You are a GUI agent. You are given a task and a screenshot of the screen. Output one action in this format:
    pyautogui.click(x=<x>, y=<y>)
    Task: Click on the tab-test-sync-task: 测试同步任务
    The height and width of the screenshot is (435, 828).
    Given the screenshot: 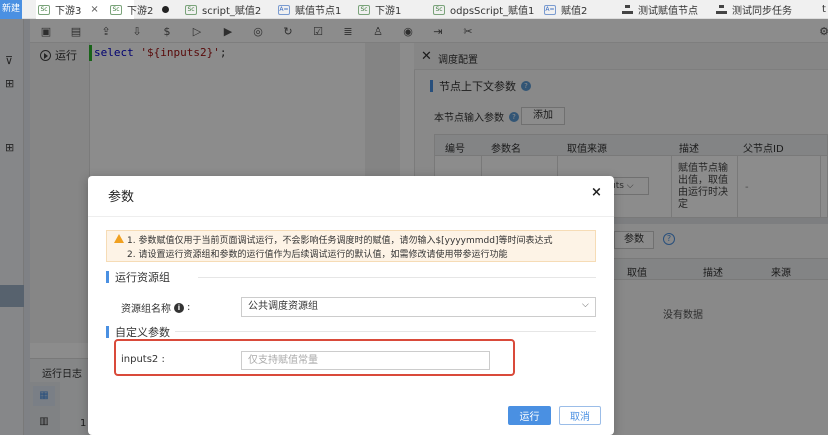 What is the action you would take?
    pyautogui.click(x=754, y=9)
    